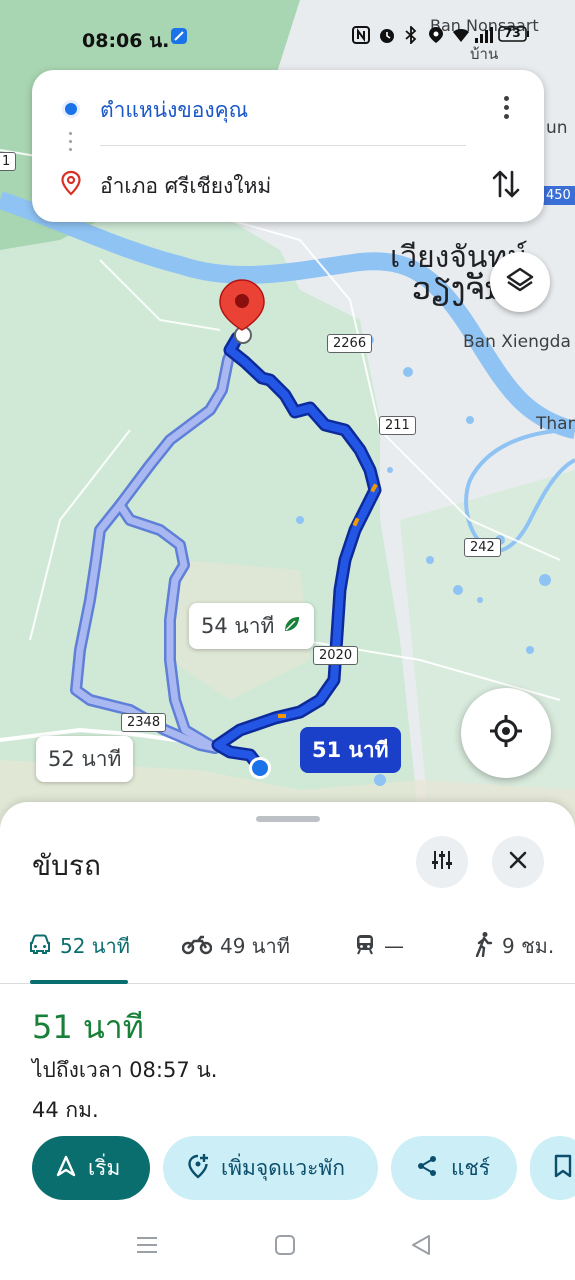 Image resolution: width=575 pixels, height=1280 pixels. I want to click on back-icon, so click(421, 1247).